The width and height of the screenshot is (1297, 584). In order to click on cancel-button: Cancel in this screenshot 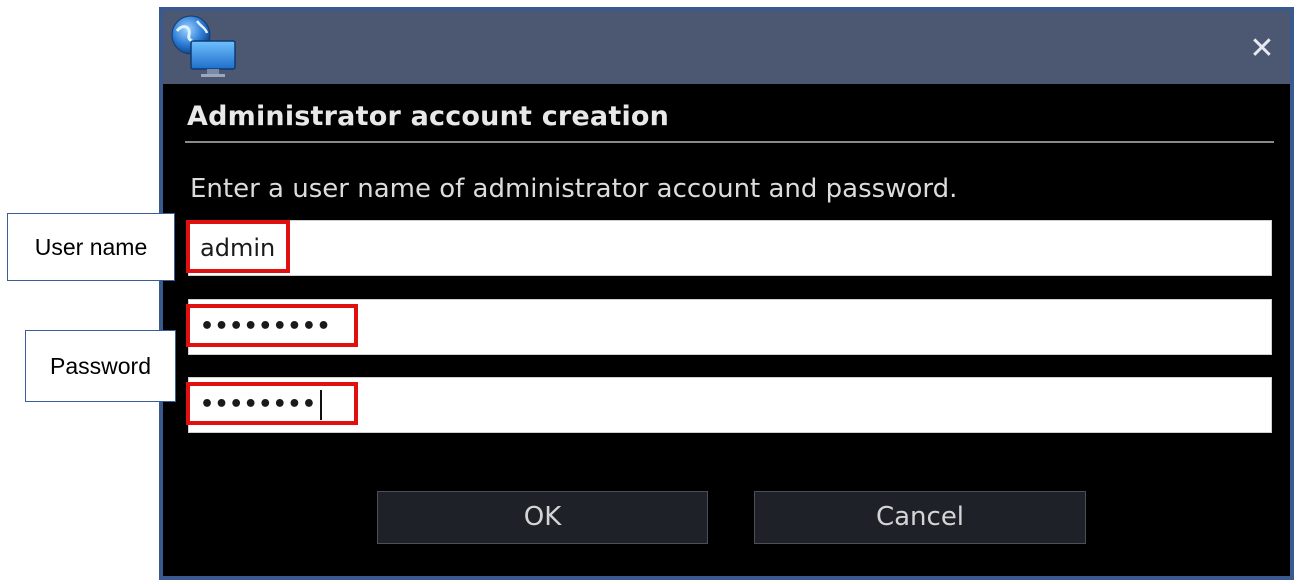, I will do `click(920, 517)`.